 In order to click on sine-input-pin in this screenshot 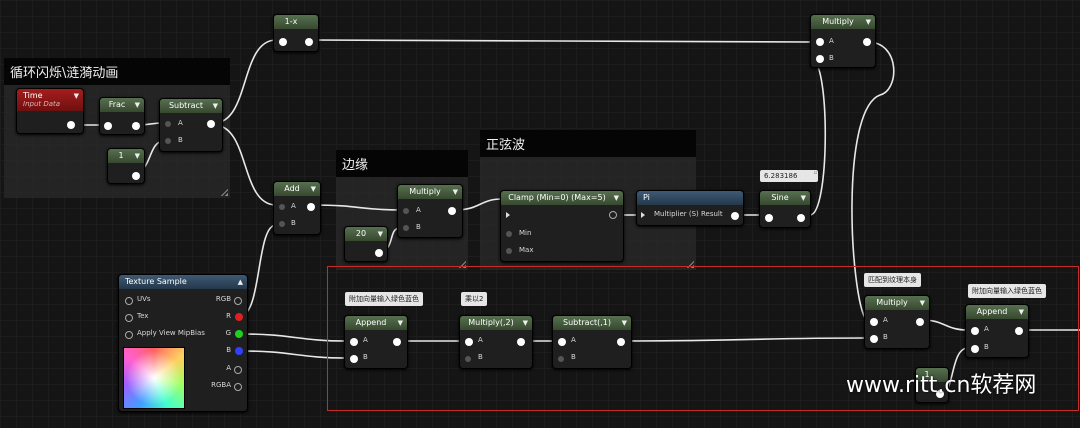, I will do `click(769, 218)`.